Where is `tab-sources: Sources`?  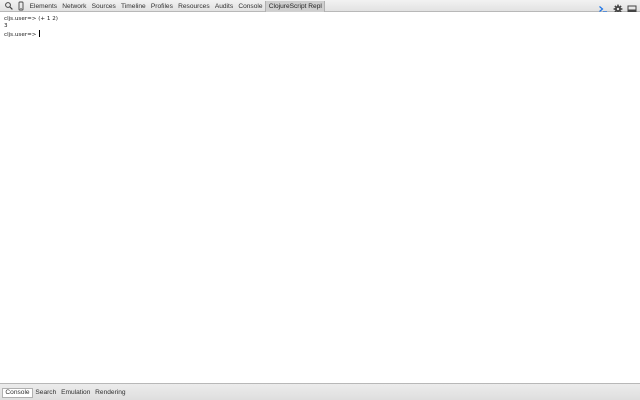 tab-sources: Sources is located at coordinates (103, 6).